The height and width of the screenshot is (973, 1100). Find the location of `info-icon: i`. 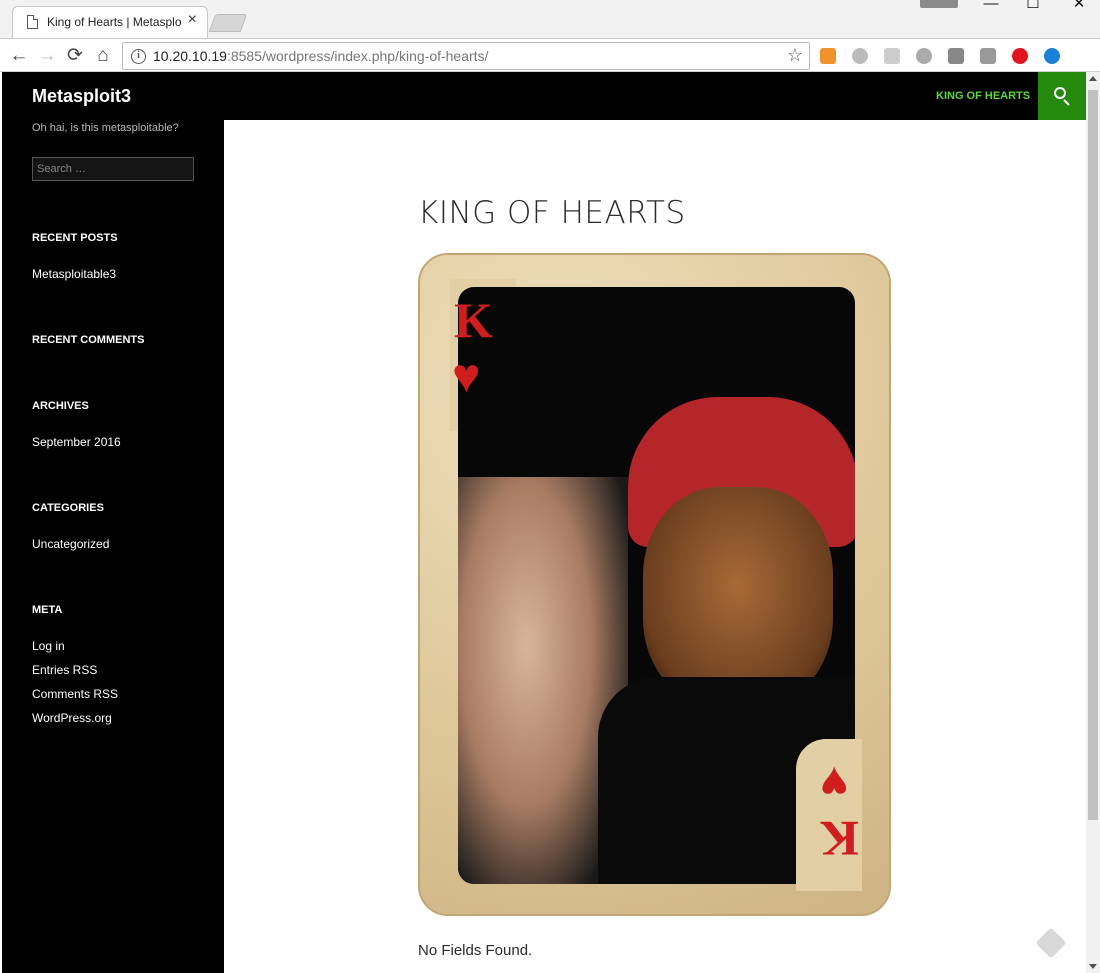

info-icon: i is located at coordinates (138, 56).